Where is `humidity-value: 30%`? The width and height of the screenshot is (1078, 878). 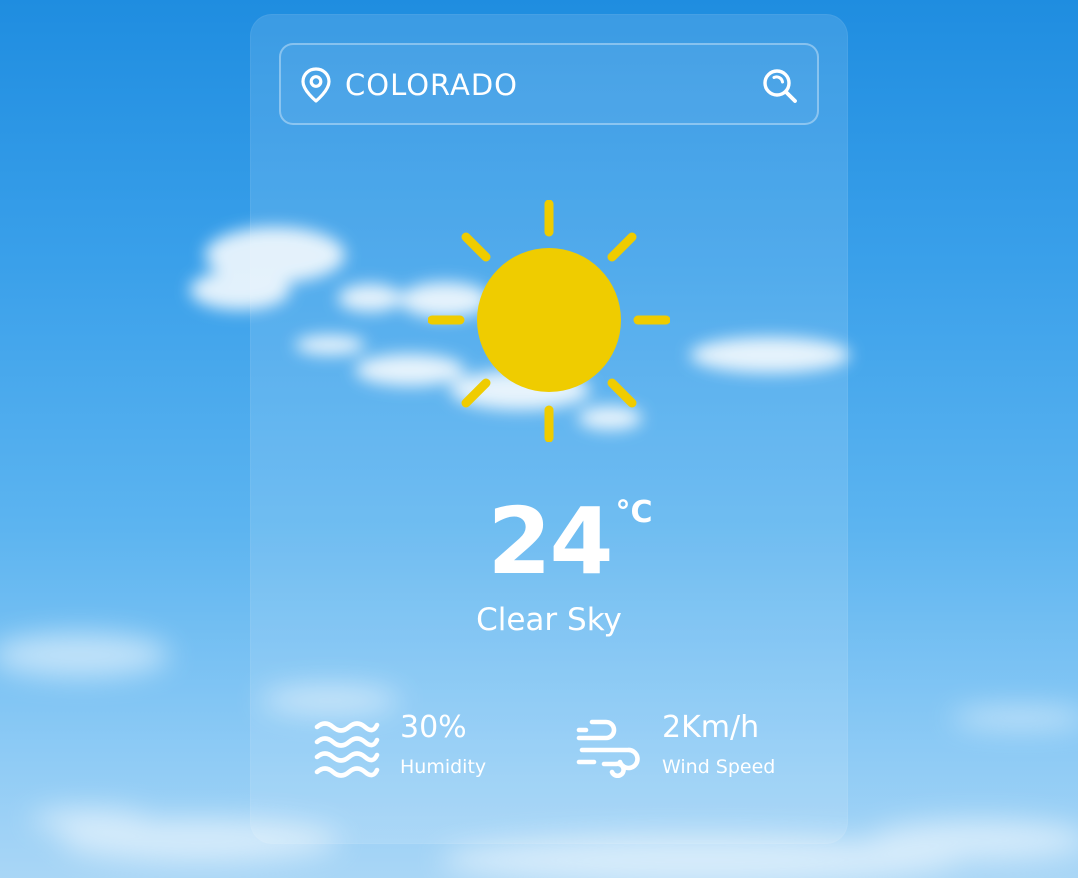 humidity-value: 30% is located at coordinates (433, 727).